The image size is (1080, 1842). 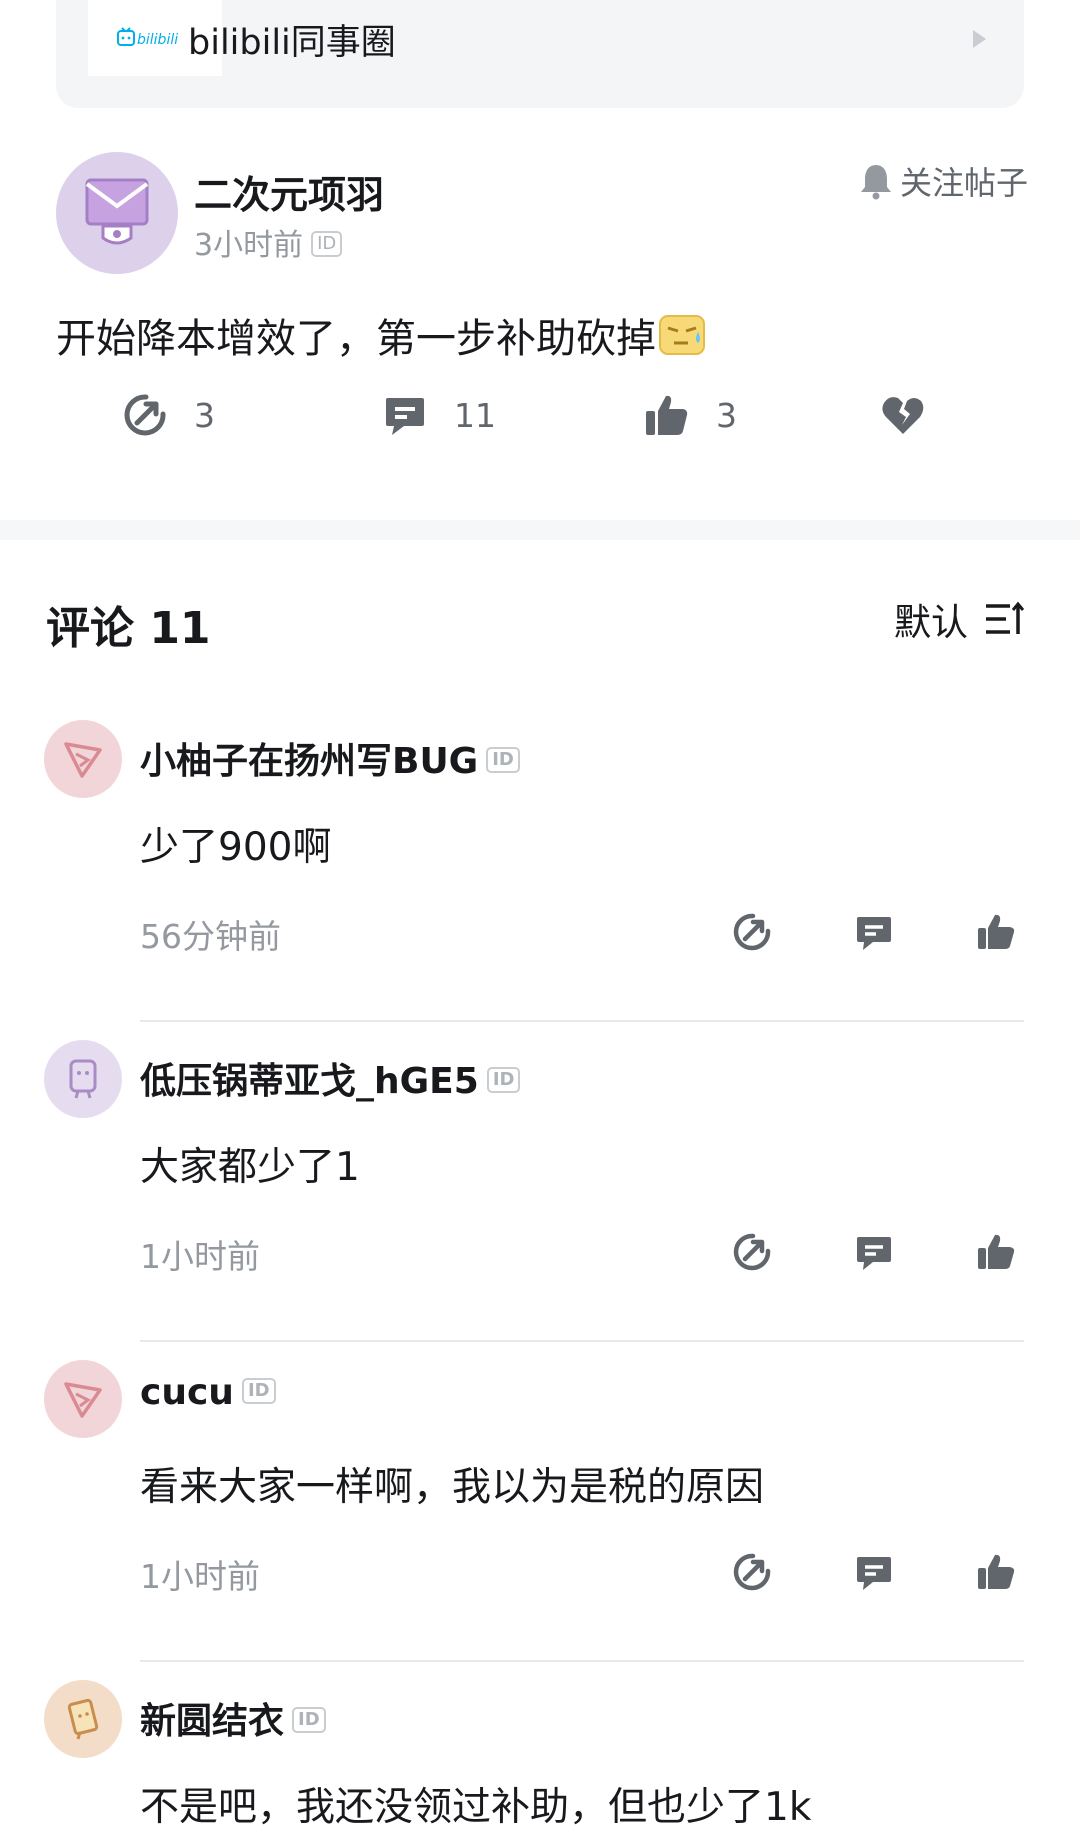 What do you see at coordinates (309, 761) in the screenshot?
I see `commenter-name-text: 小柚子在扬州写BUG` at bounding box center [309, 761].